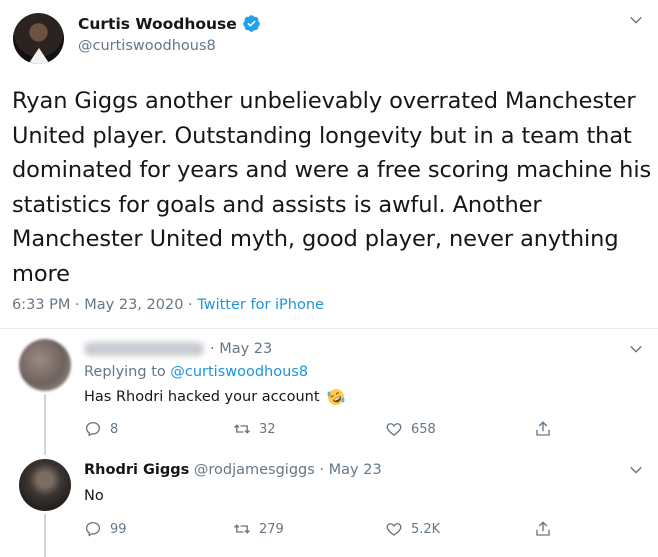 Image resolution: width=658 pixels, height=557 pixels. I want to click on like-action: 5.2K, so click(412, 529).